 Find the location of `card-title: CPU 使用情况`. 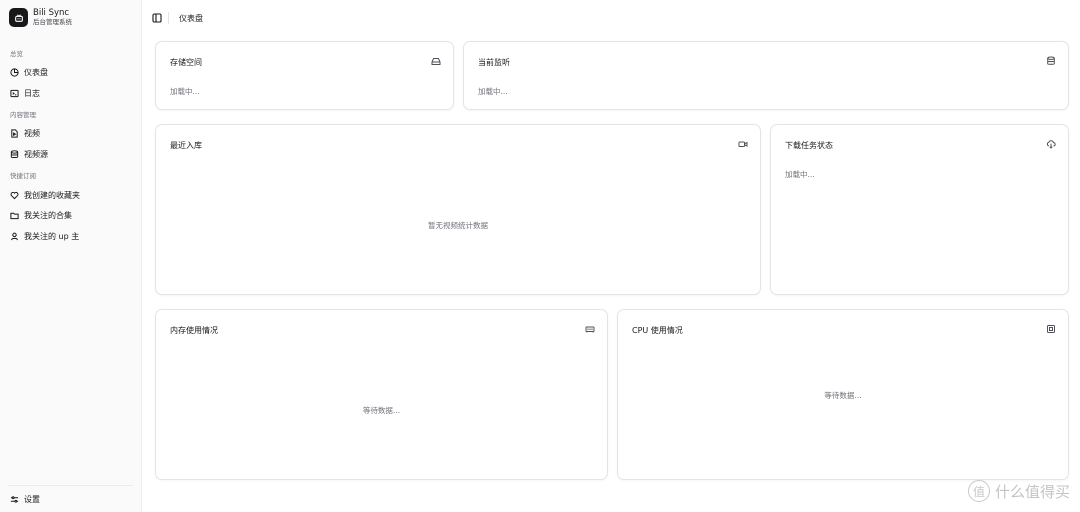

card-title: CPU 使用情况 is located at coordinates (657, 330).